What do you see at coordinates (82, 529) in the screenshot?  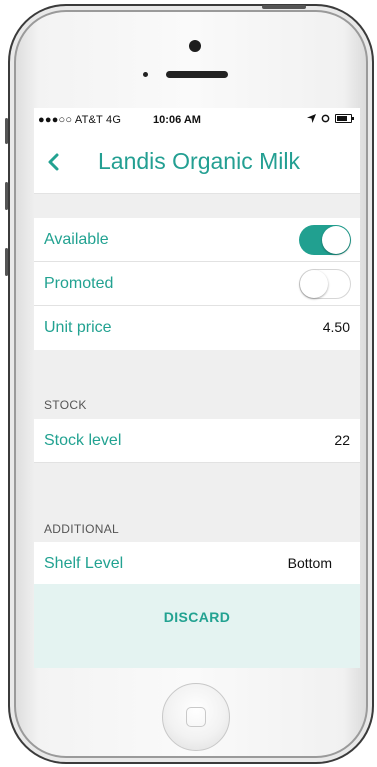 I see `additional-section-title: ADDITIONAL` at bounding box center [82, 529].